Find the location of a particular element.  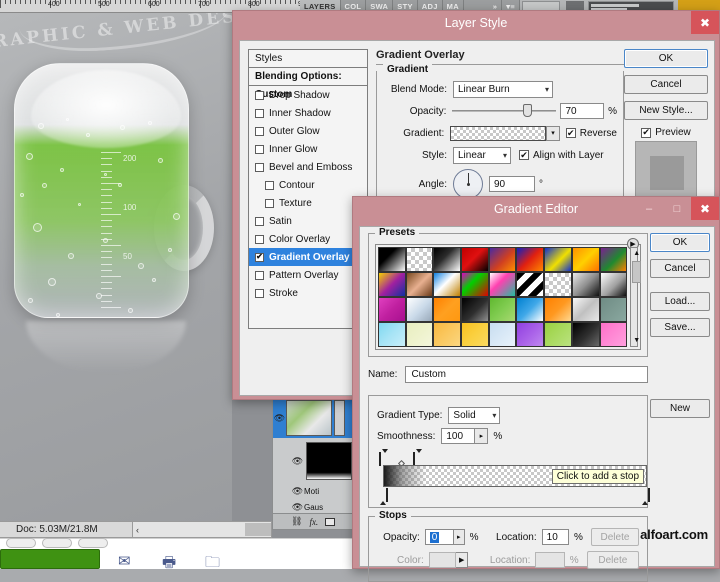

color-picker-arrow-icon: ▶ is located at coordinates (462, 560).